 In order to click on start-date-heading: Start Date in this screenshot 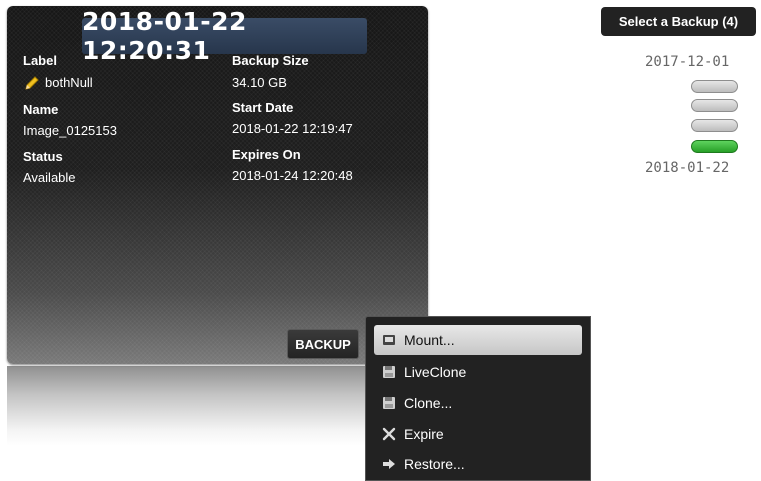, I will do `click(263, 107)`.